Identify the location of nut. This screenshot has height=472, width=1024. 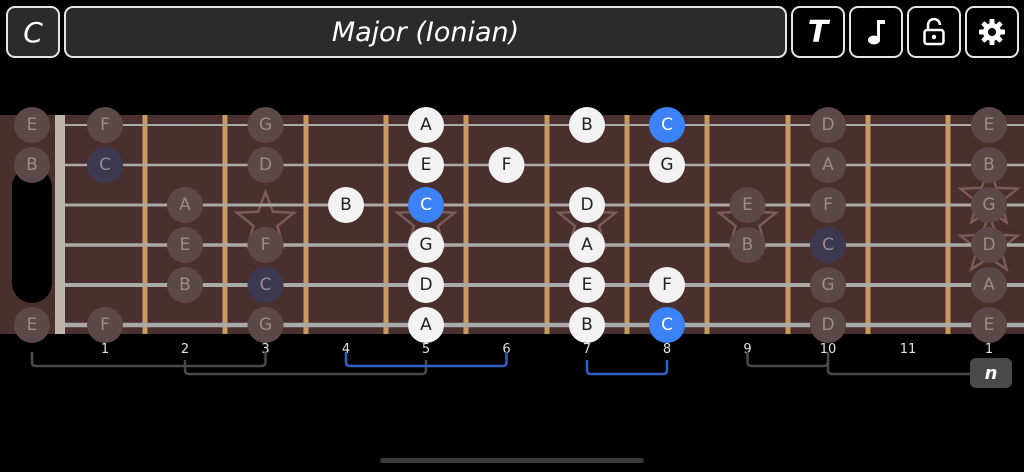
(60, 224).